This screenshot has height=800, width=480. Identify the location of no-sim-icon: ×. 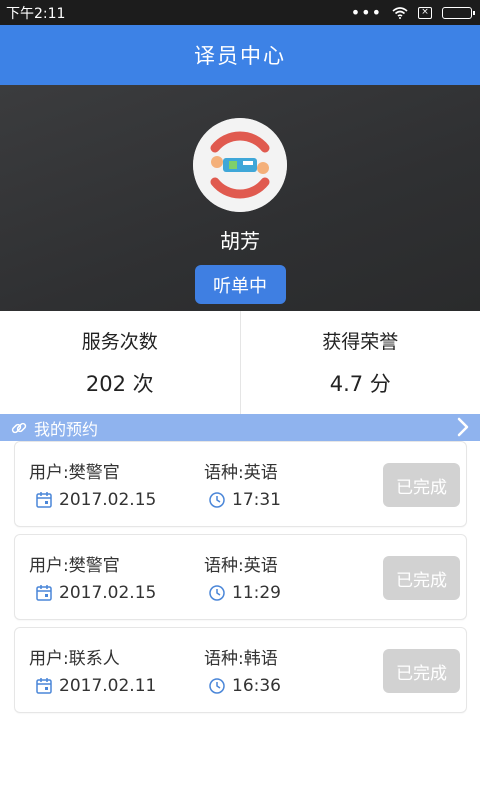
(425, 12).